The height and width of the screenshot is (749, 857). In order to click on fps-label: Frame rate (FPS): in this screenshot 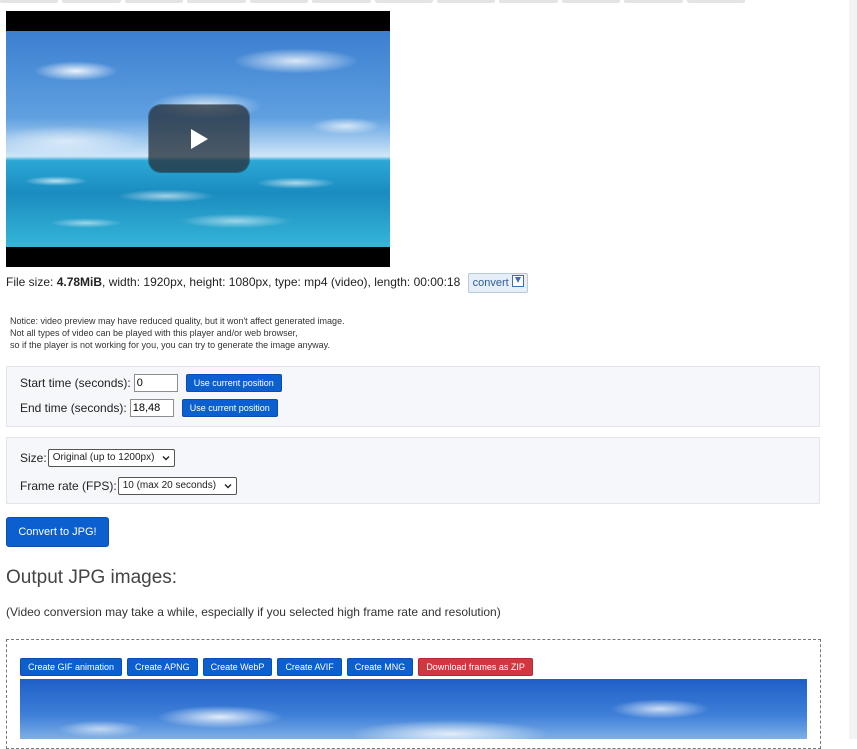, I will do `click(68, 486)`.